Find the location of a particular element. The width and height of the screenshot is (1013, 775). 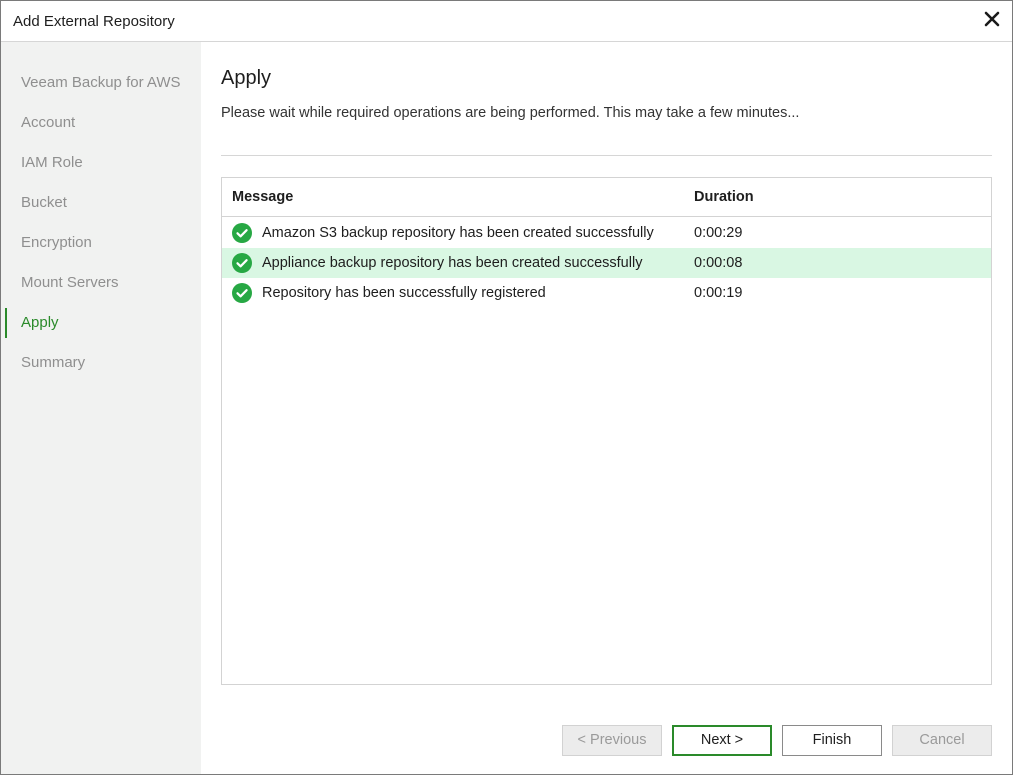

table-header: Message Duration is located at coordinates (606, 197).